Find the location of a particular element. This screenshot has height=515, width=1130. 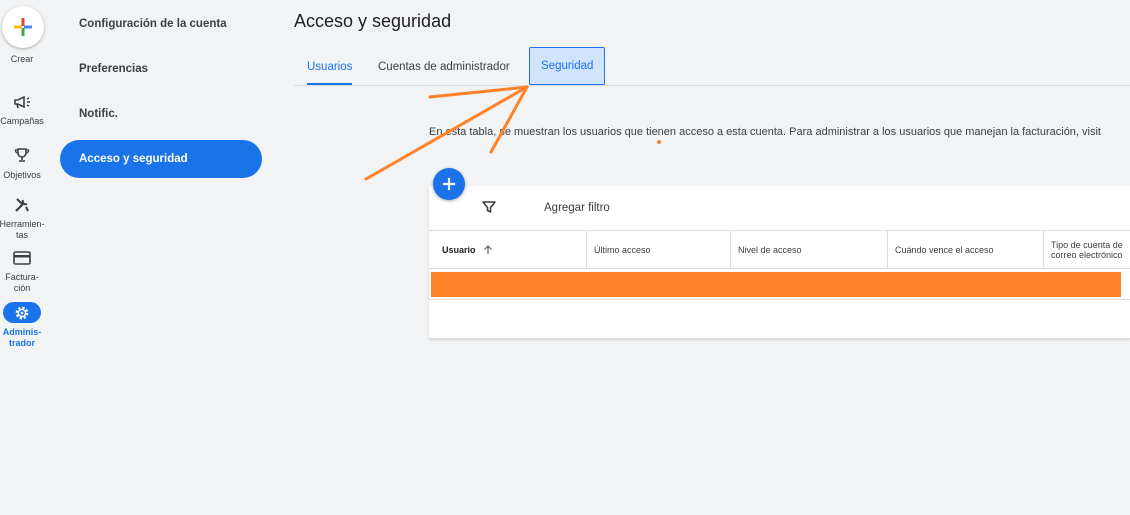

tab-security: Seguridad is located at coordinates (567, 66).